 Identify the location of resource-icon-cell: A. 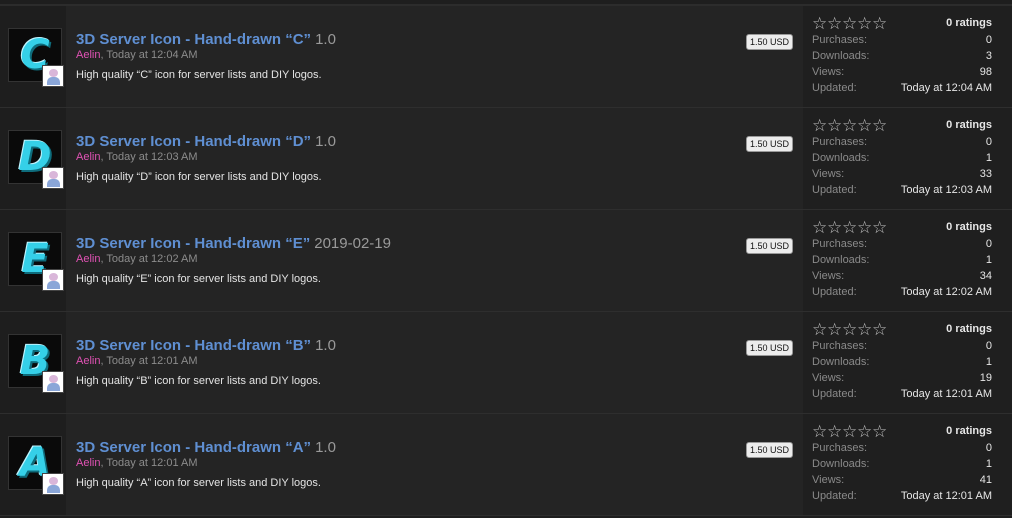
(33, 464).